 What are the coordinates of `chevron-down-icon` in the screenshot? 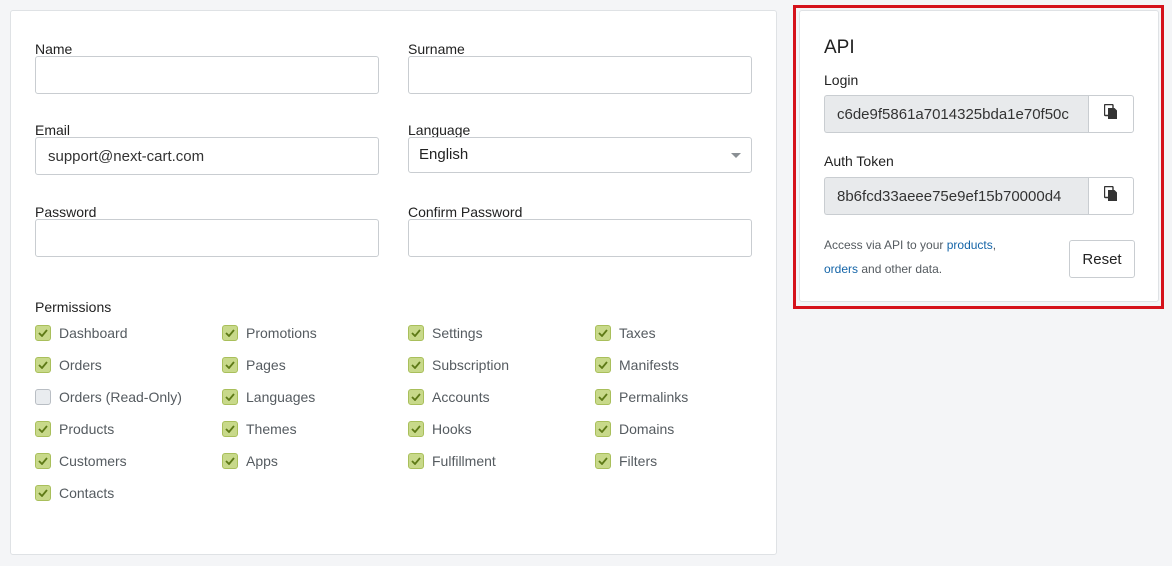 It's located at (736, 155).